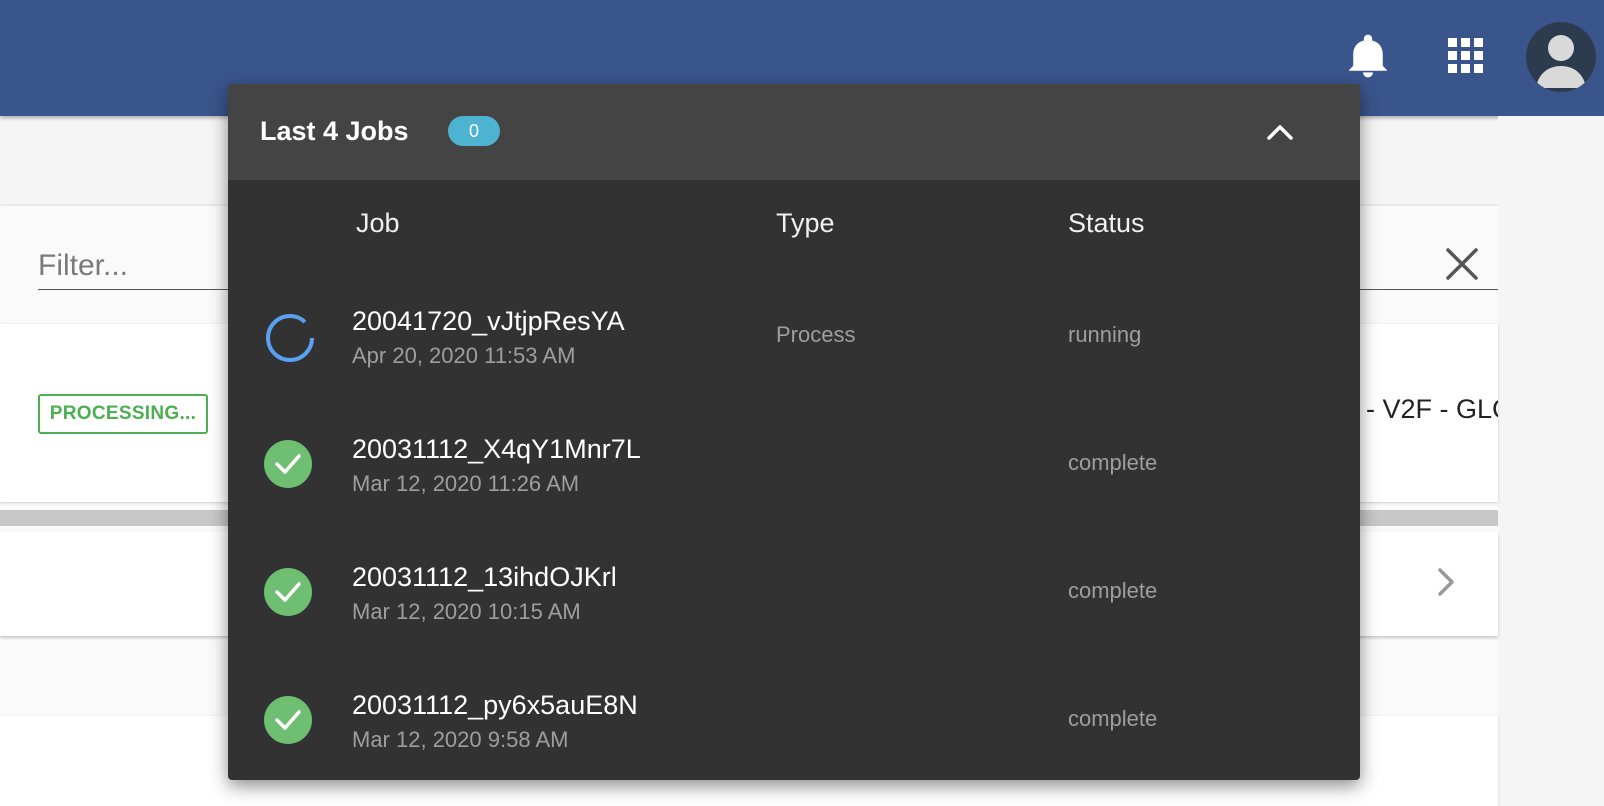 This screenshot has height=806, width=1604. I want to click on job-date: Apr 20, 2020 11:53 AM, so click(464, 355).